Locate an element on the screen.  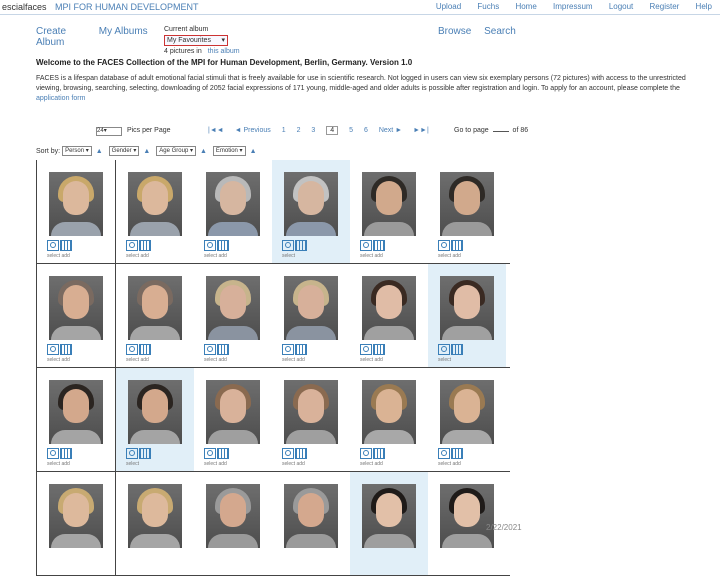
page-link: 1 is located at coordinates (284, 130).